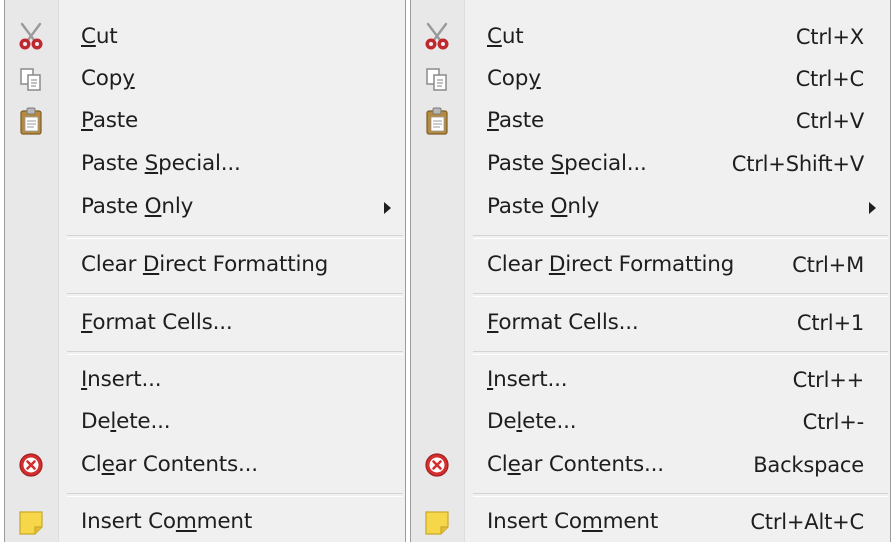 The width and height of the screenshot is (893, 543). Describe the element at coordinates (807, 522) in the screenshot. I see `shortcut-label: Ctrl+Alt+C` at that location.